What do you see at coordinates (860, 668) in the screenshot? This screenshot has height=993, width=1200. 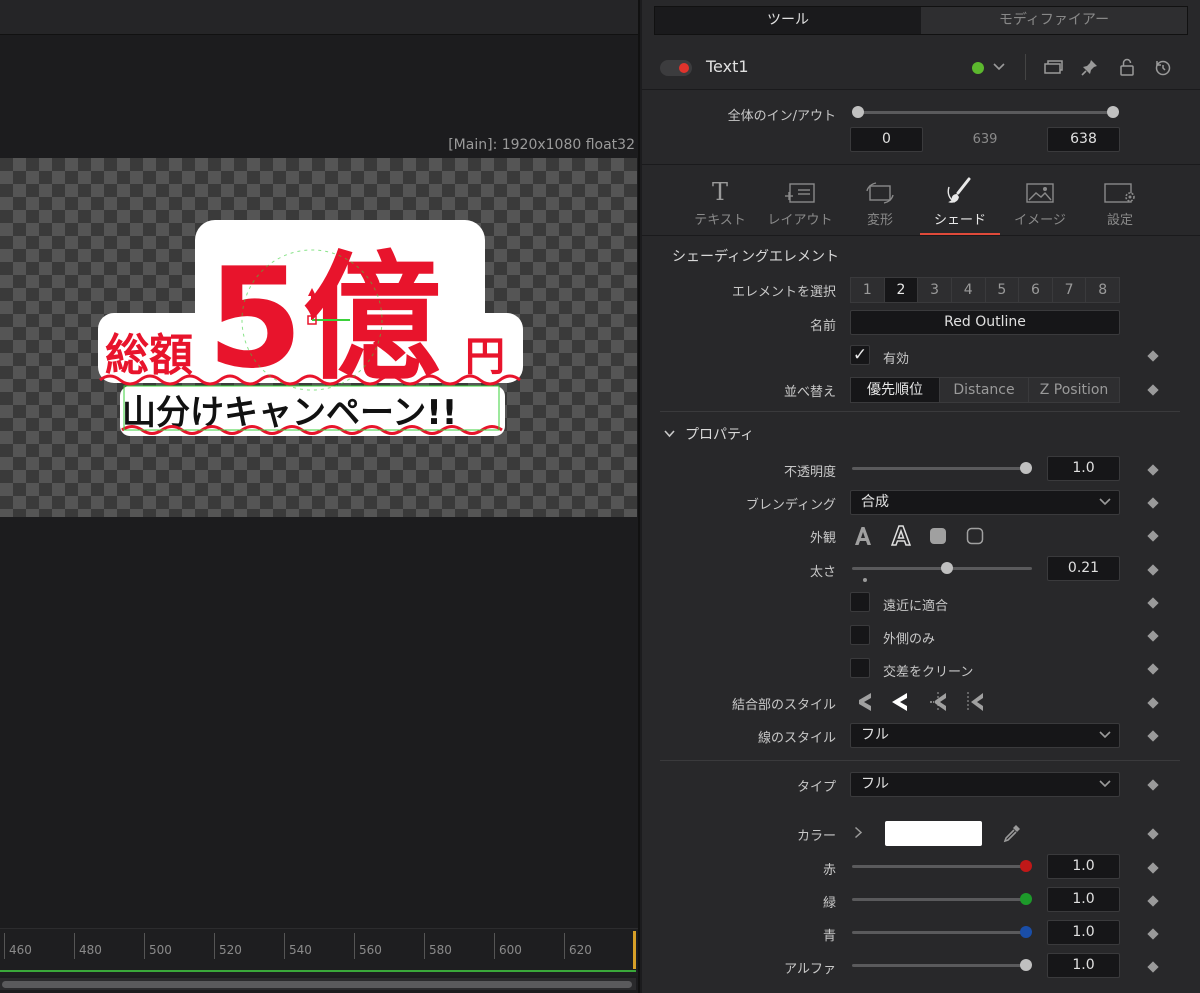 I see `clean-intersections-checkbox` at bounding box center [860, 668].